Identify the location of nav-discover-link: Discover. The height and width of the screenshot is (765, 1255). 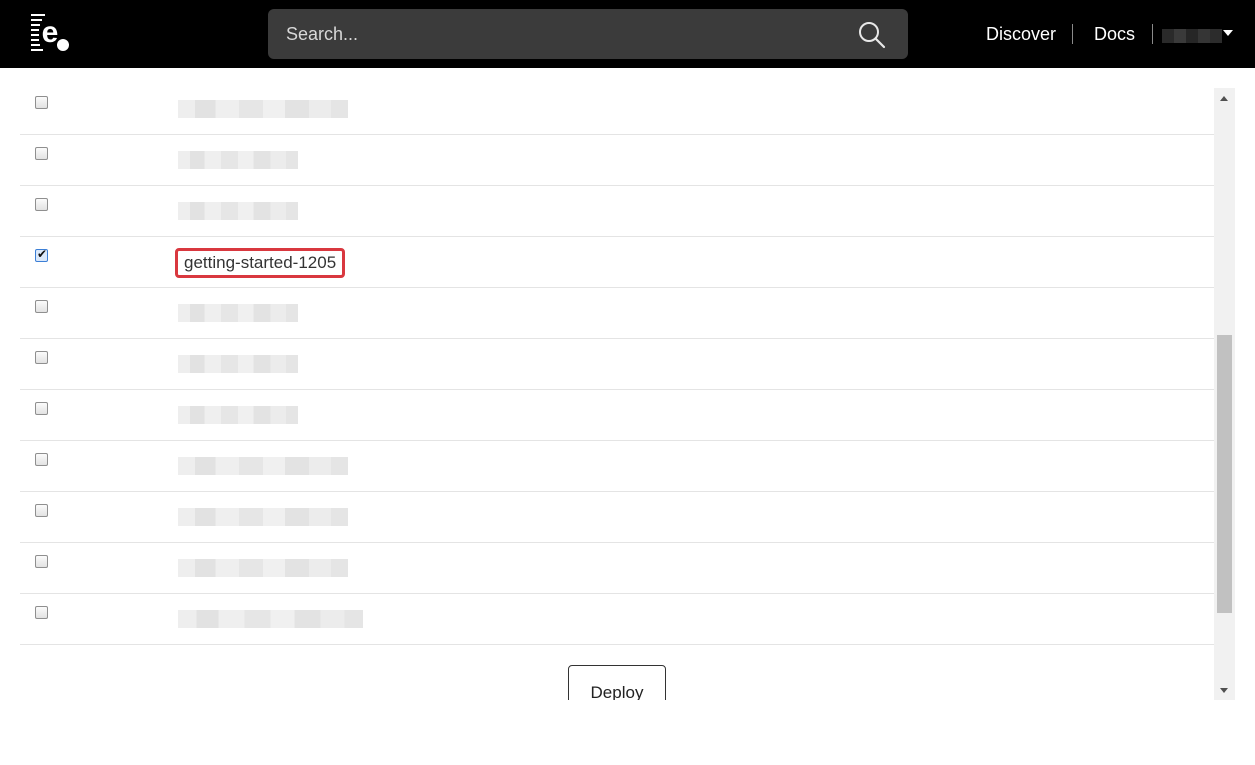
(1021, 34).